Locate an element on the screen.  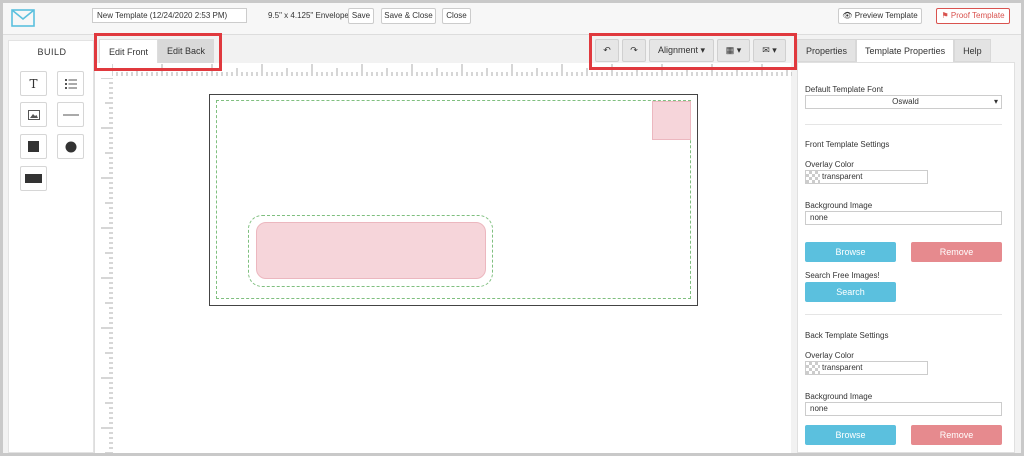
properties-tabs: Properties Template Properties Help is located at coordinates (894, 50).